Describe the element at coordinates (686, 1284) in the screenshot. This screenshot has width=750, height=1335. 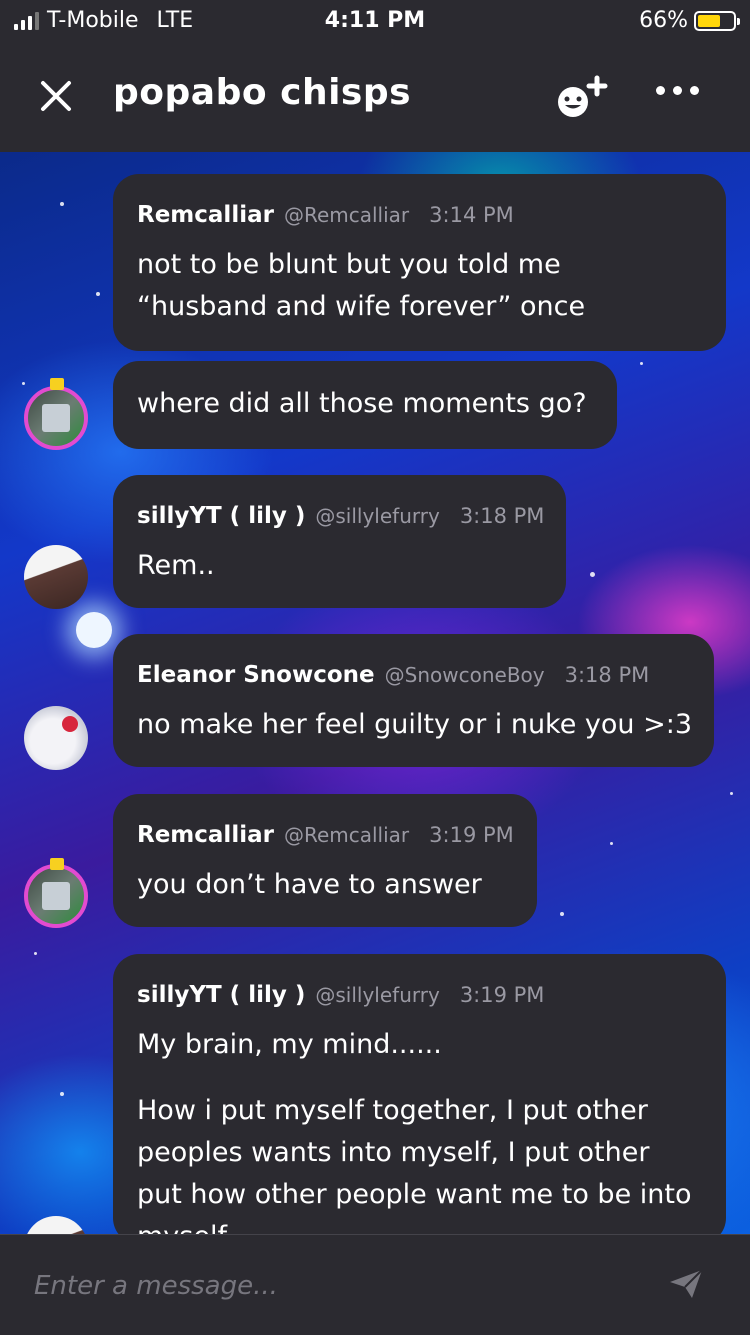
I see `send-icon` at that location.